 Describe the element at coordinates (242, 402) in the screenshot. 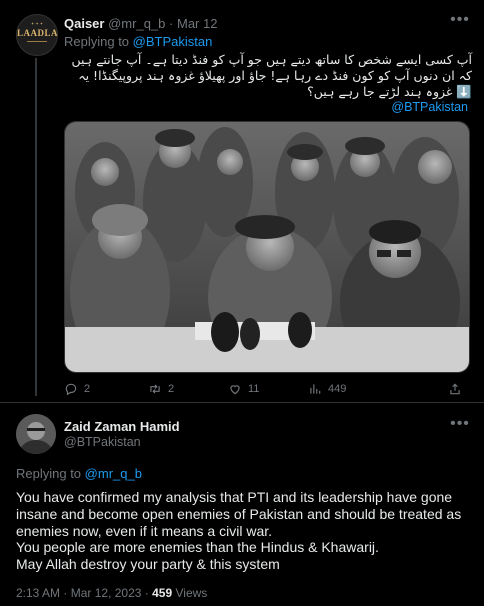

I see `divider` at that location.